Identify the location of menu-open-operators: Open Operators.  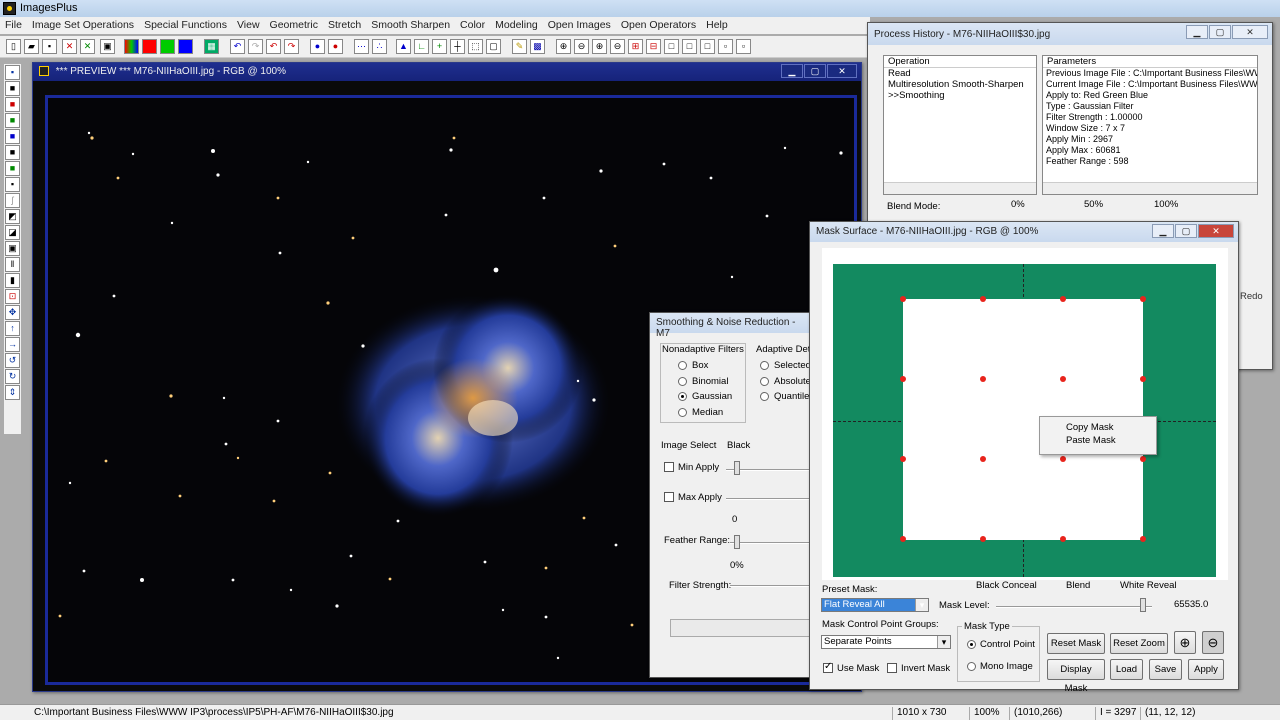
(658, 25).